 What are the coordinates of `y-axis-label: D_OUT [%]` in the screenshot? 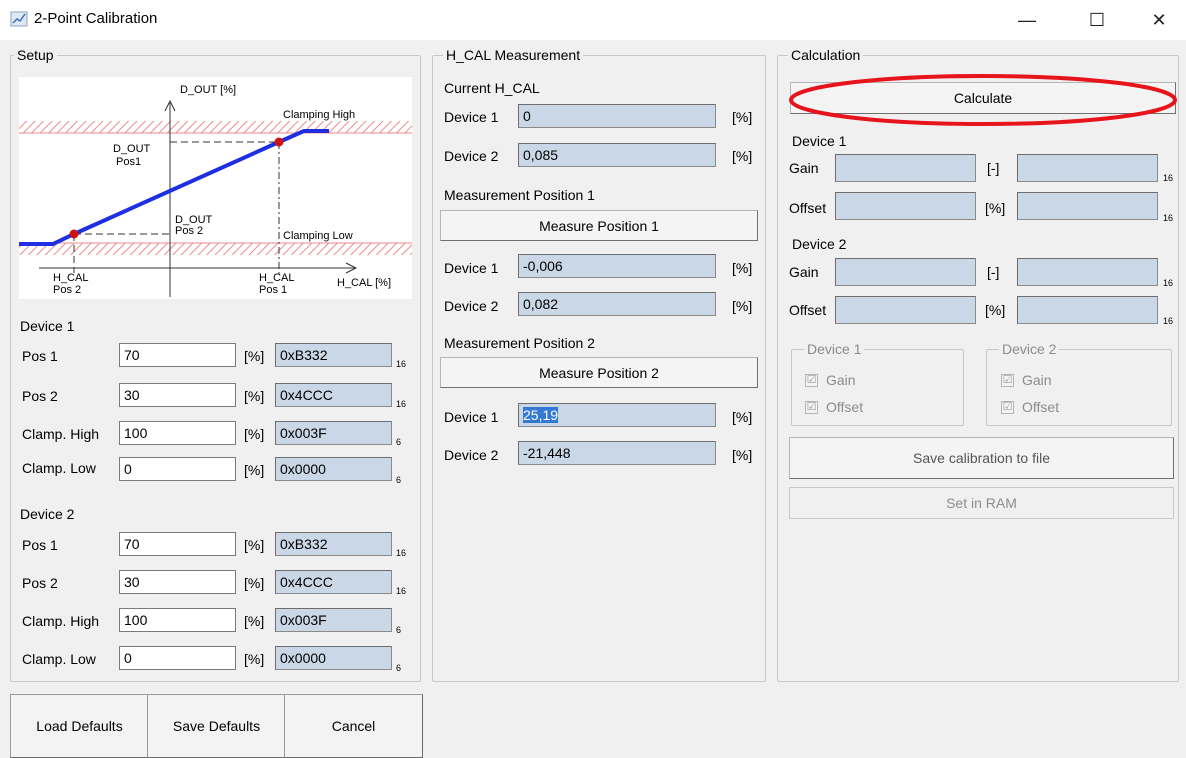 It's located at (208, 90).